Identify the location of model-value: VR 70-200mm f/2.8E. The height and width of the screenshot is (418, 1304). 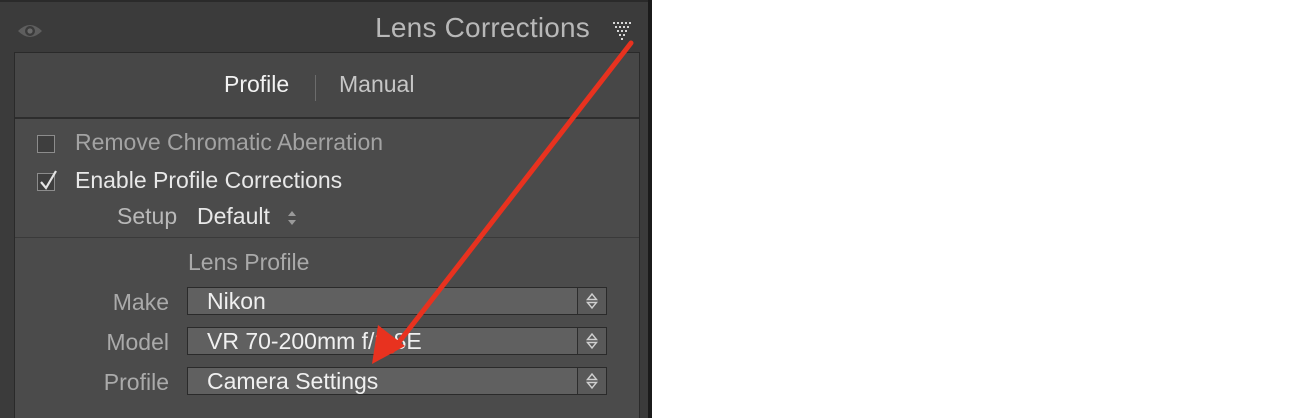
(314, 341).